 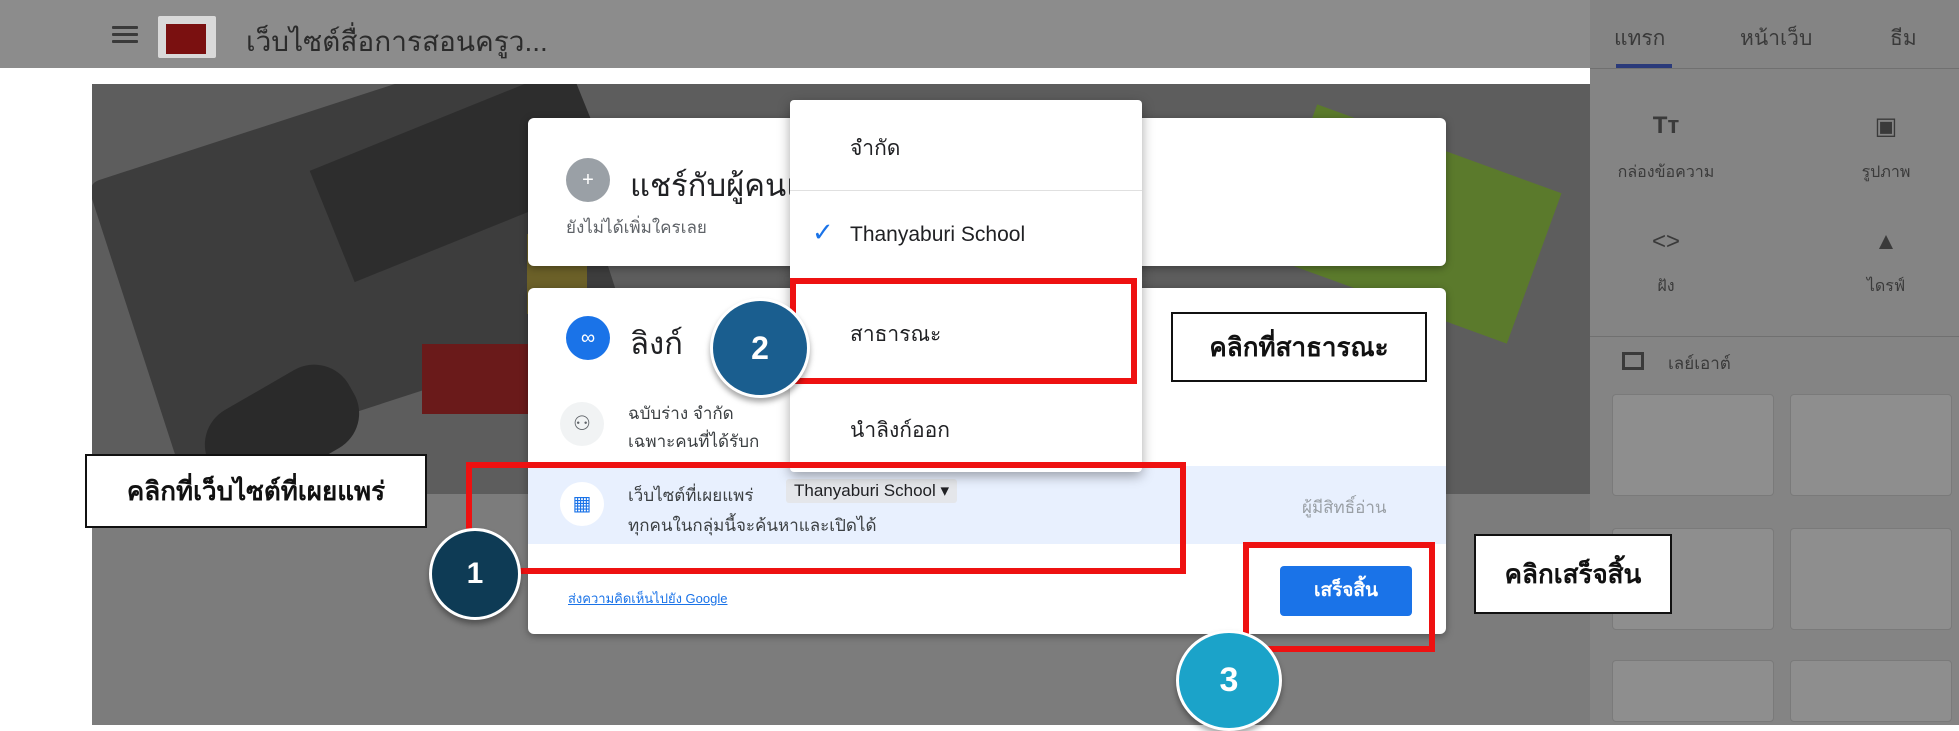 I want to click on embed-icon: <>, so click(x=1666, y=242).